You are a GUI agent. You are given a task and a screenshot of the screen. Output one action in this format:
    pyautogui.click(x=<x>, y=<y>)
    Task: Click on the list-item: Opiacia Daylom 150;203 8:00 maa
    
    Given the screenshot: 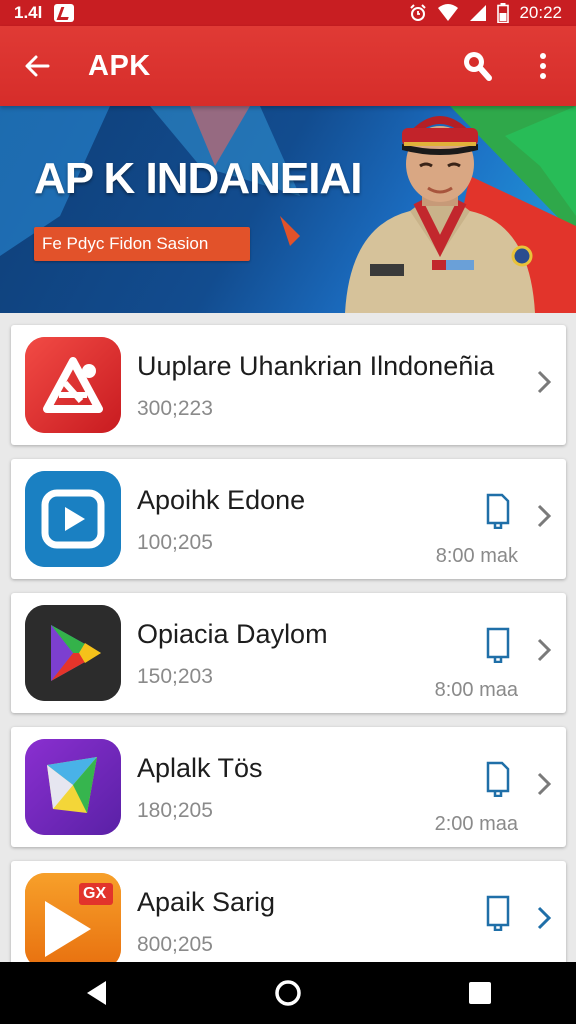 What is the action you would take?
    pyautogui.click(x=288, y=653)
    